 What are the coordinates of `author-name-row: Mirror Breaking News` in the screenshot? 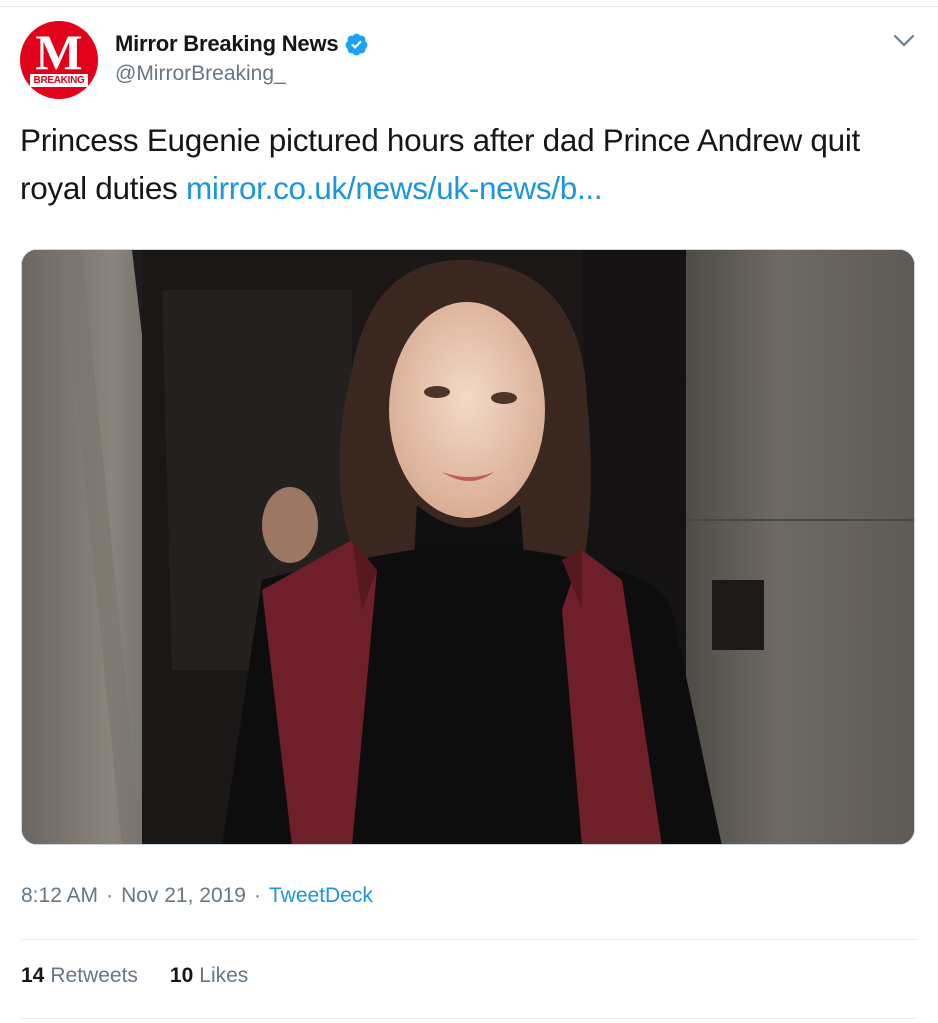 It's located at (242, 44).